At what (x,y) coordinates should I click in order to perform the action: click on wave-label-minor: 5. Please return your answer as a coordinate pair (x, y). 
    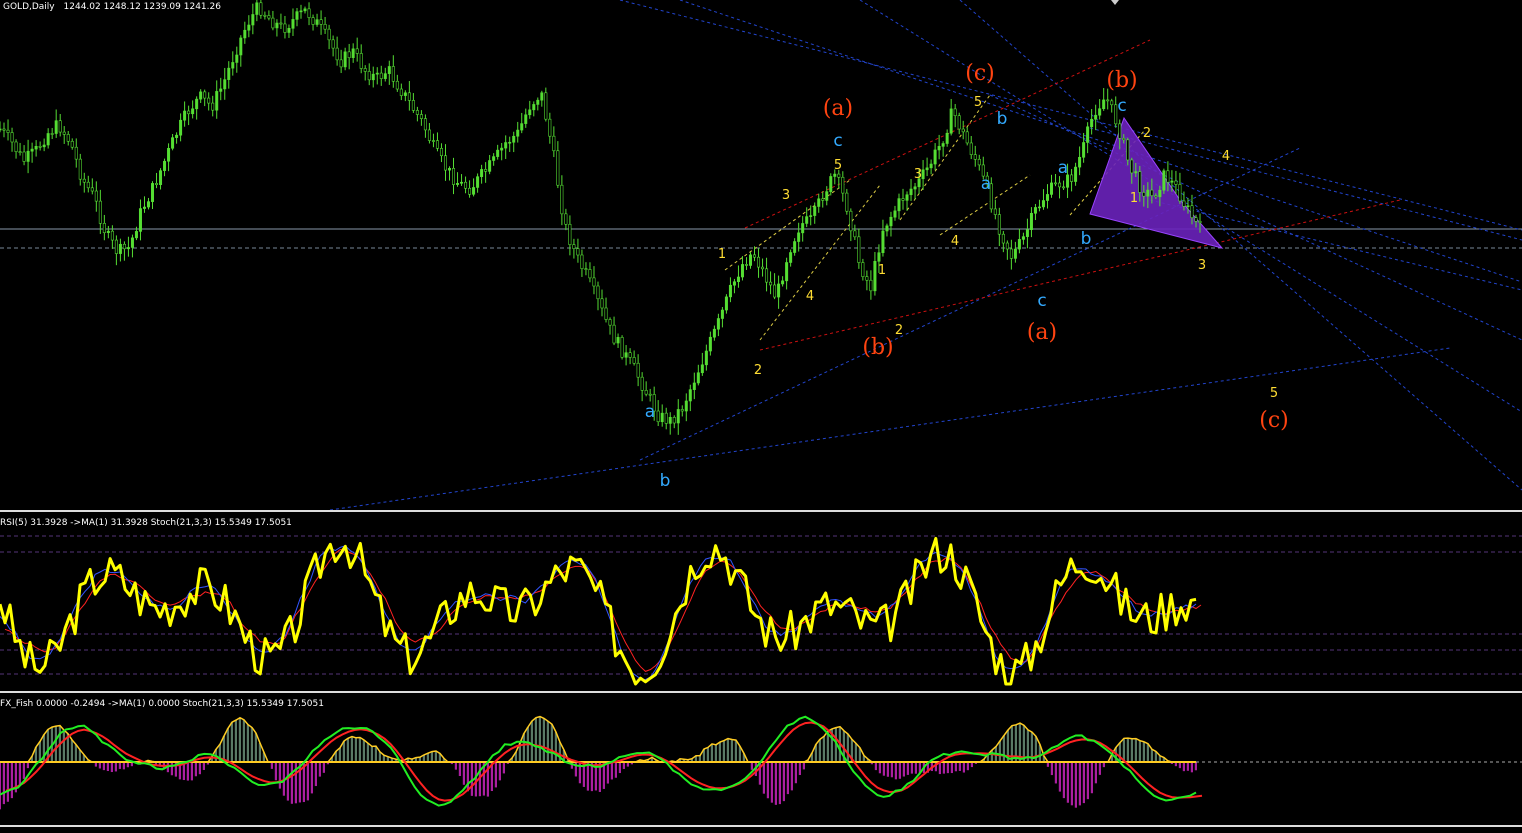
    Looking at the image, I should click on (978, 102).